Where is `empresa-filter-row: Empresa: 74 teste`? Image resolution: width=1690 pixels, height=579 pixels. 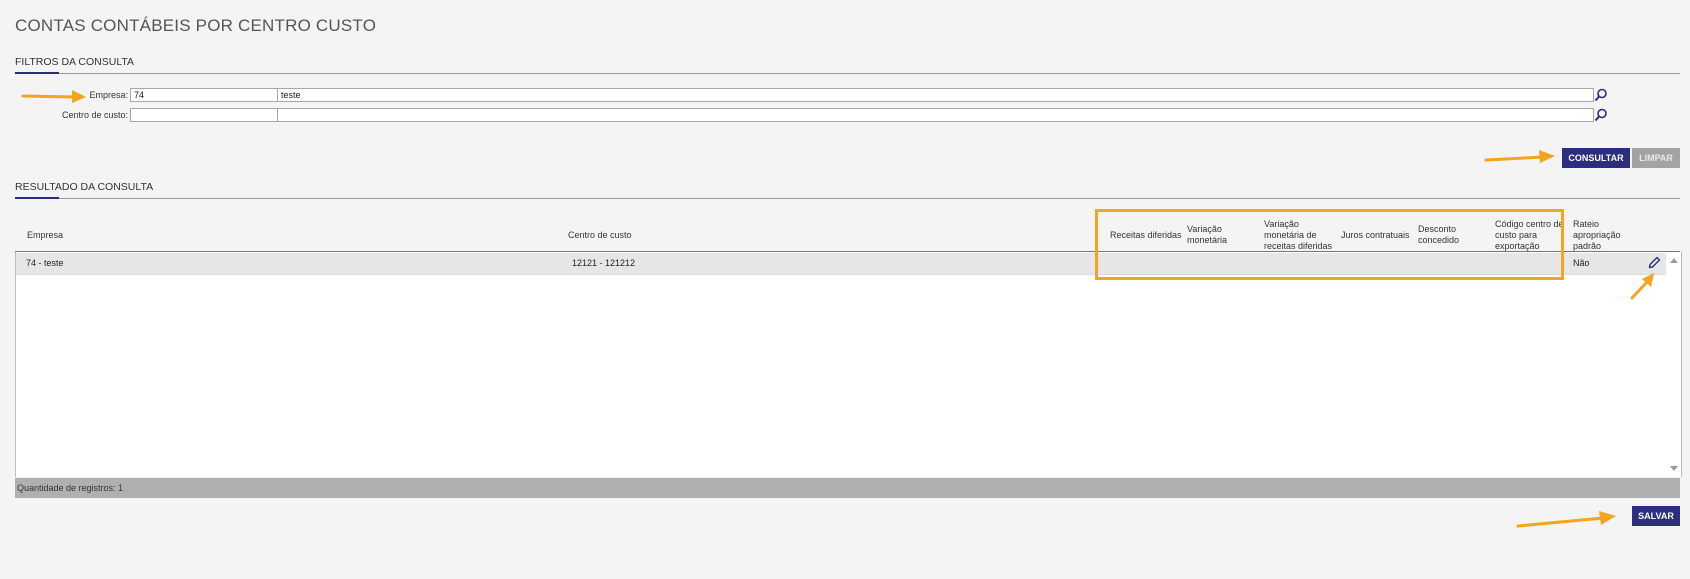 empresa-filter-row: Empresa: 74 teste is located at coordinates (845, 95).